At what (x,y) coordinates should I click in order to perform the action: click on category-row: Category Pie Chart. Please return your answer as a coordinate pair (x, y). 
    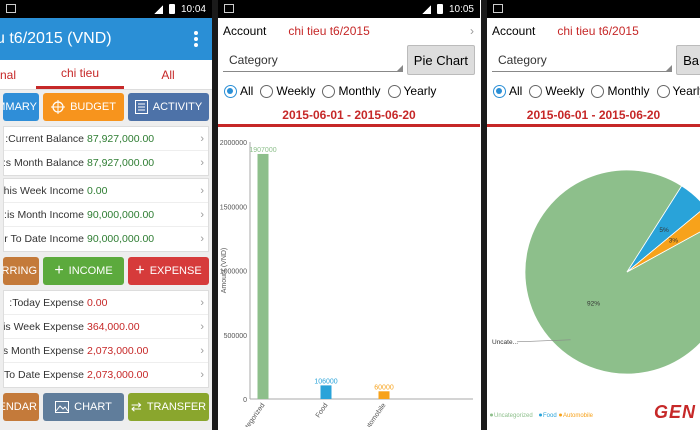
    Looking at the image, I should click on (349, 60).